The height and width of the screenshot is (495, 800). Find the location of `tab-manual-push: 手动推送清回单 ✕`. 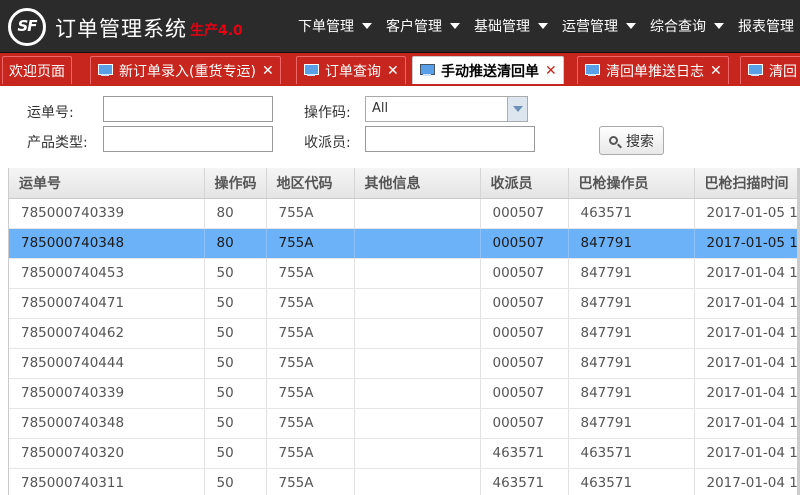

tab-manual-push: 手动推送清回单 ✕ is located at coordinates (488, 70).